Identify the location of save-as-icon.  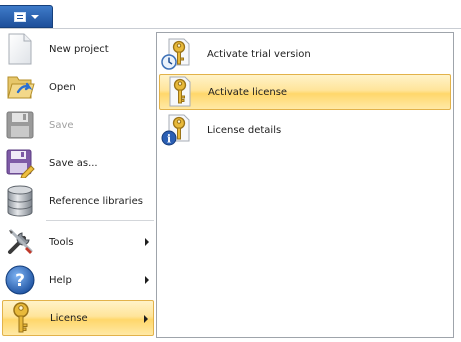
(20, 163).